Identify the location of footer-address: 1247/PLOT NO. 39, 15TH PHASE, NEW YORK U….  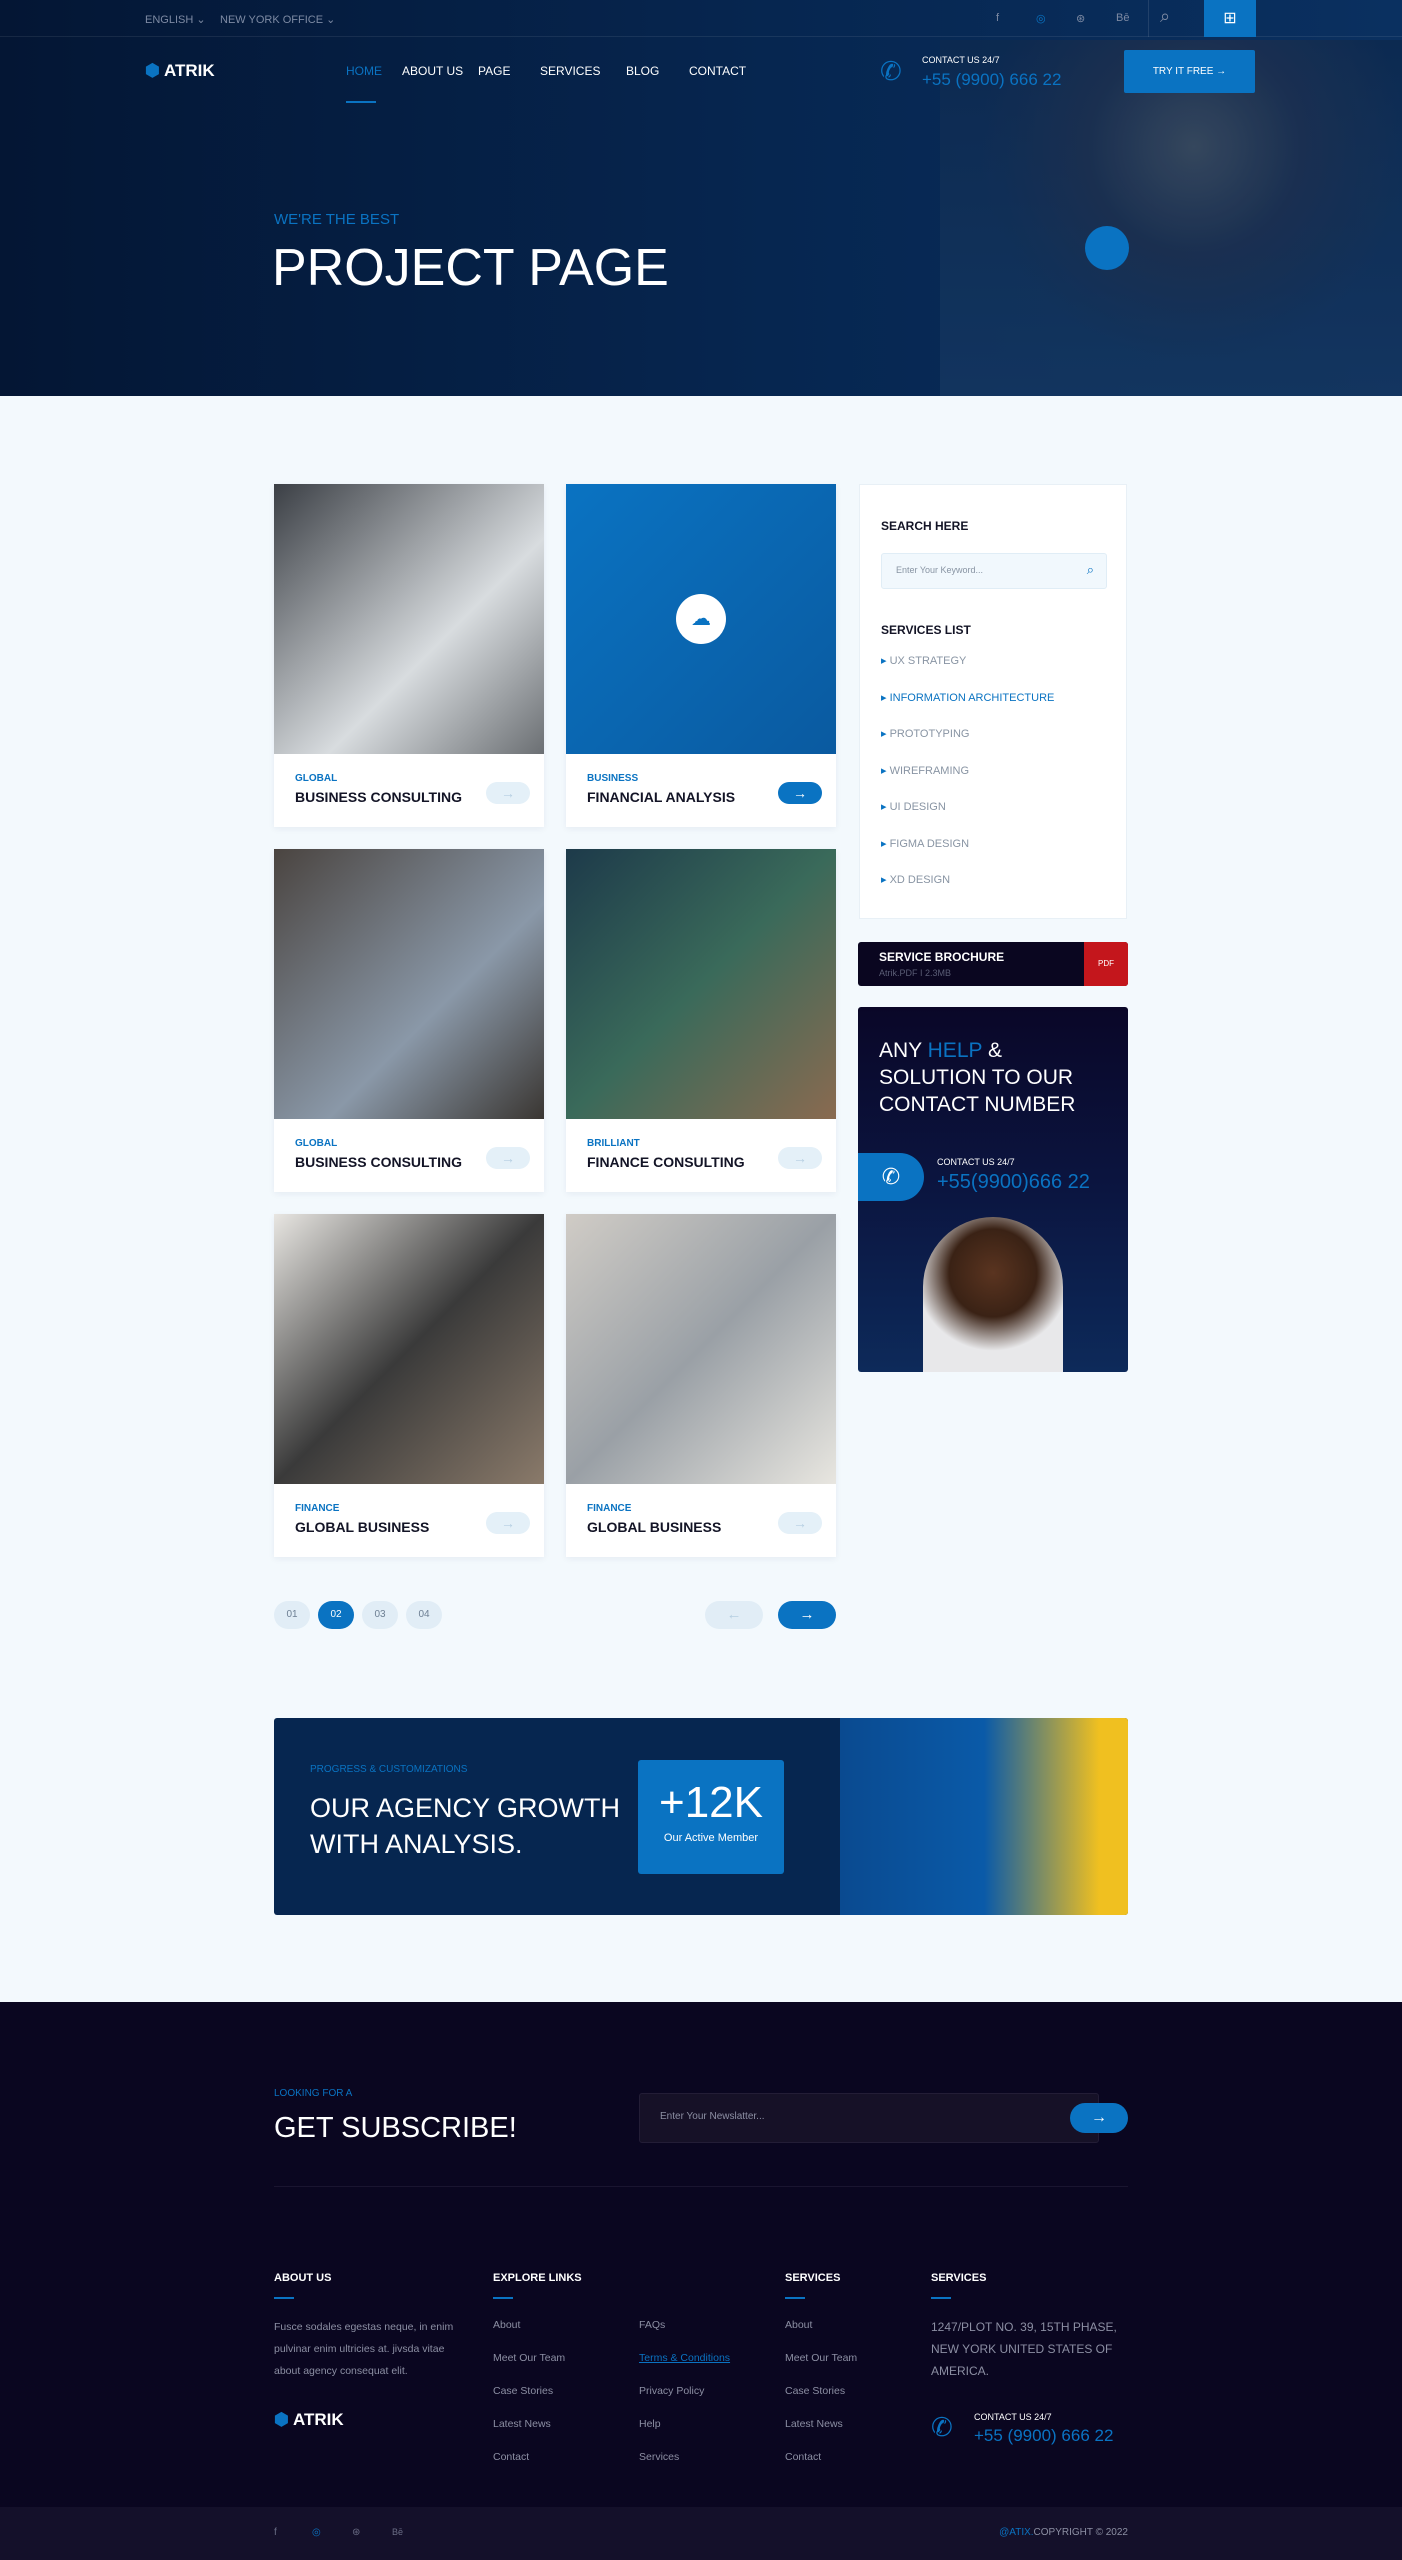
(1024, 2349).